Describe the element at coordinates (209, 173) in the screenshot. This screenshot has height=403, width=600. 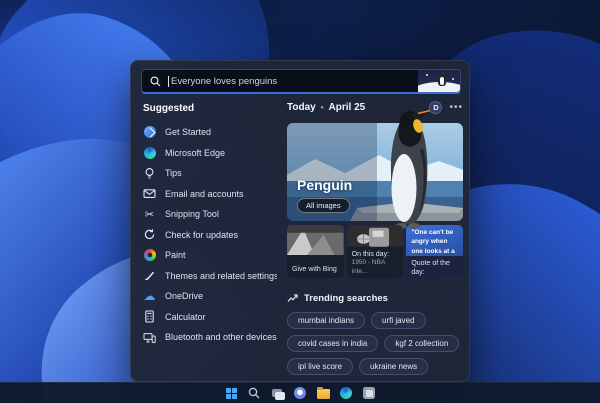
I see `sidebar-item-tips: Tips` at that location.